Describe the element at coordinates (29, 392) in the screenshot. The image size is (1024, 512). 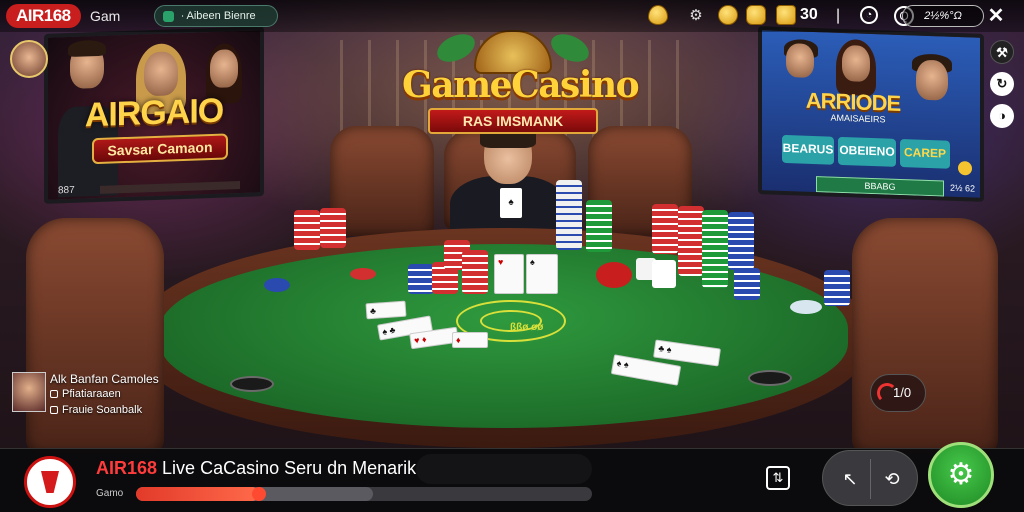
I see `chat-avatar` at that location.